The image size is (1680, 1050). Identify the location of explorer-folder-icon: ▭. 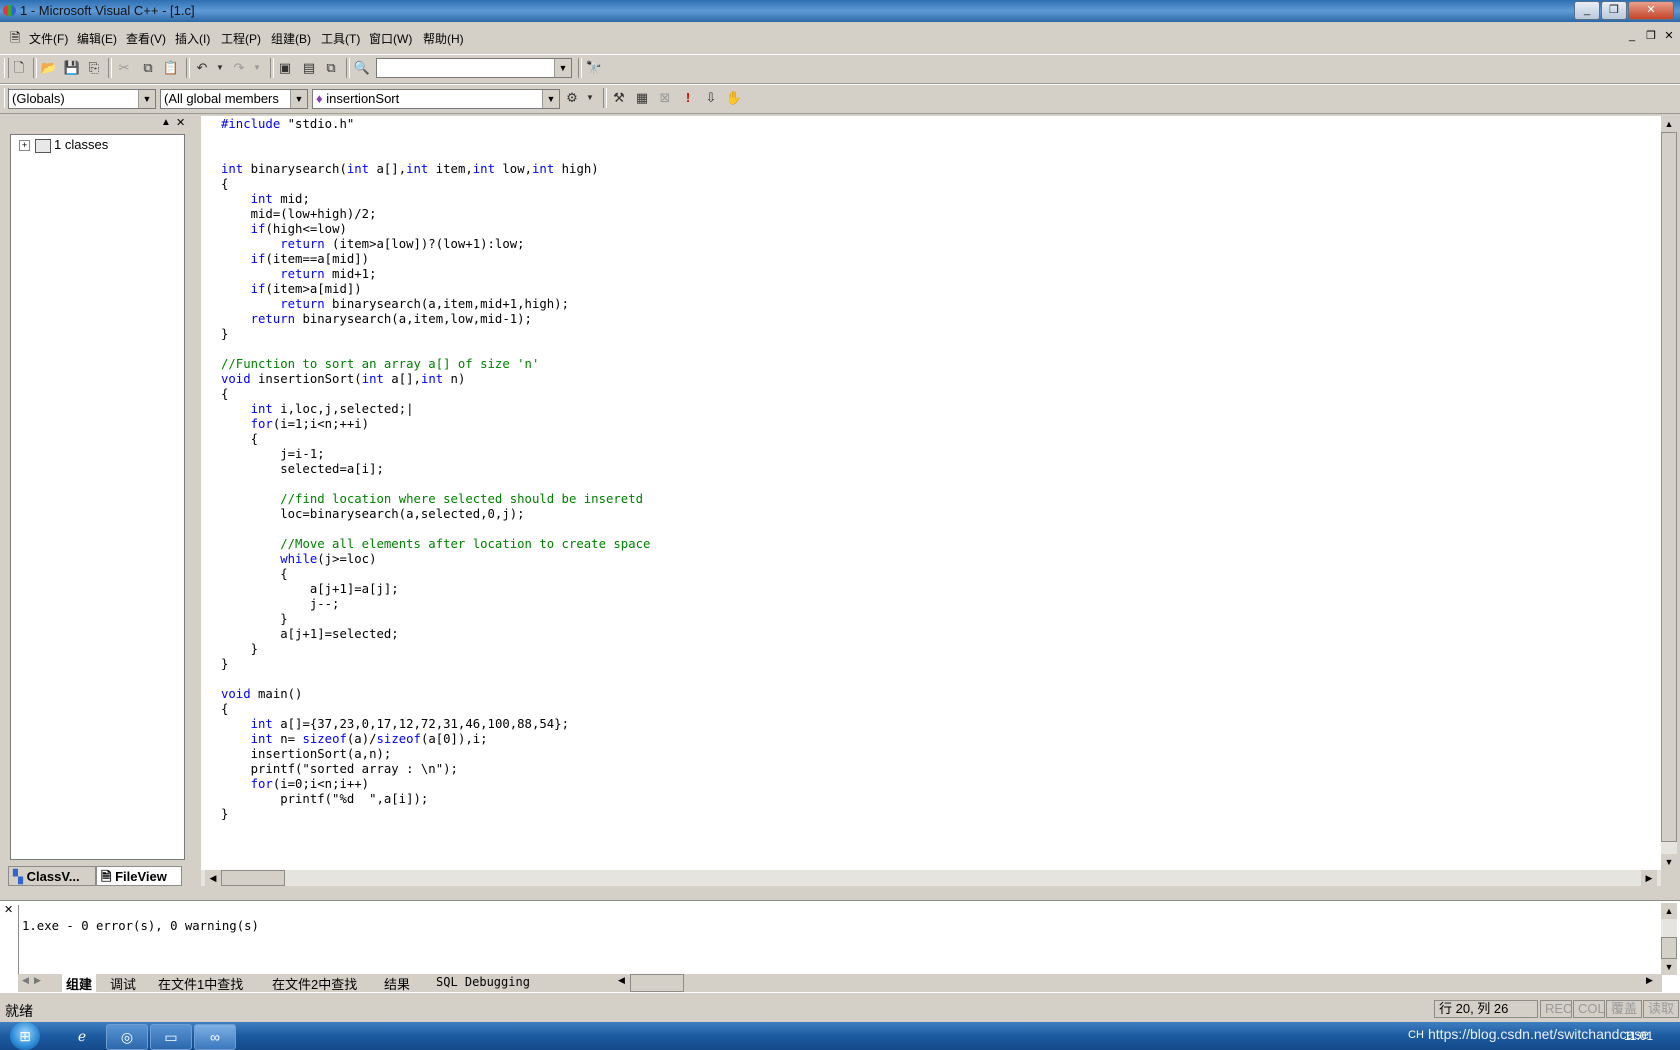
(171, 1037).